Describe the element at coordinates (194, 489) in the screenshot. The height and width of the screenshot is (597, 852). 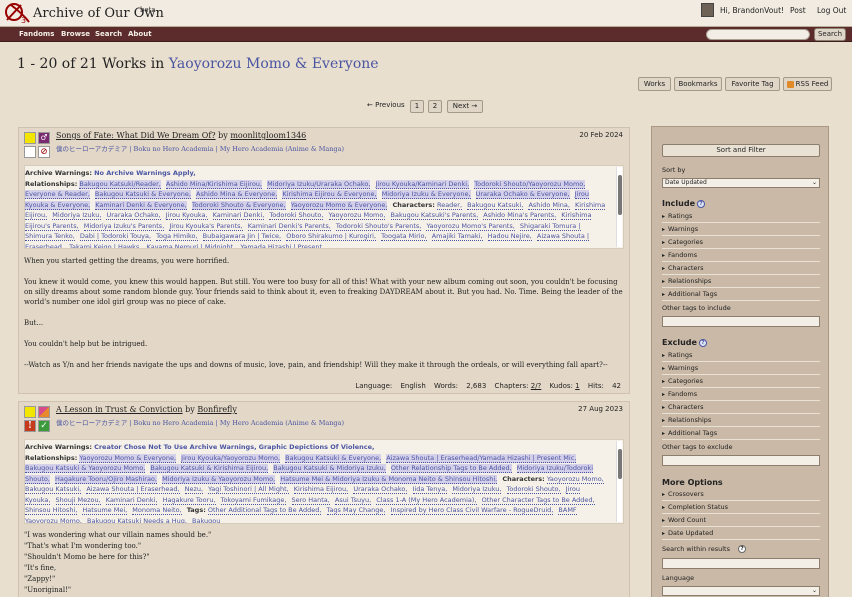
I see `character-tag: Nezu,` at that location.